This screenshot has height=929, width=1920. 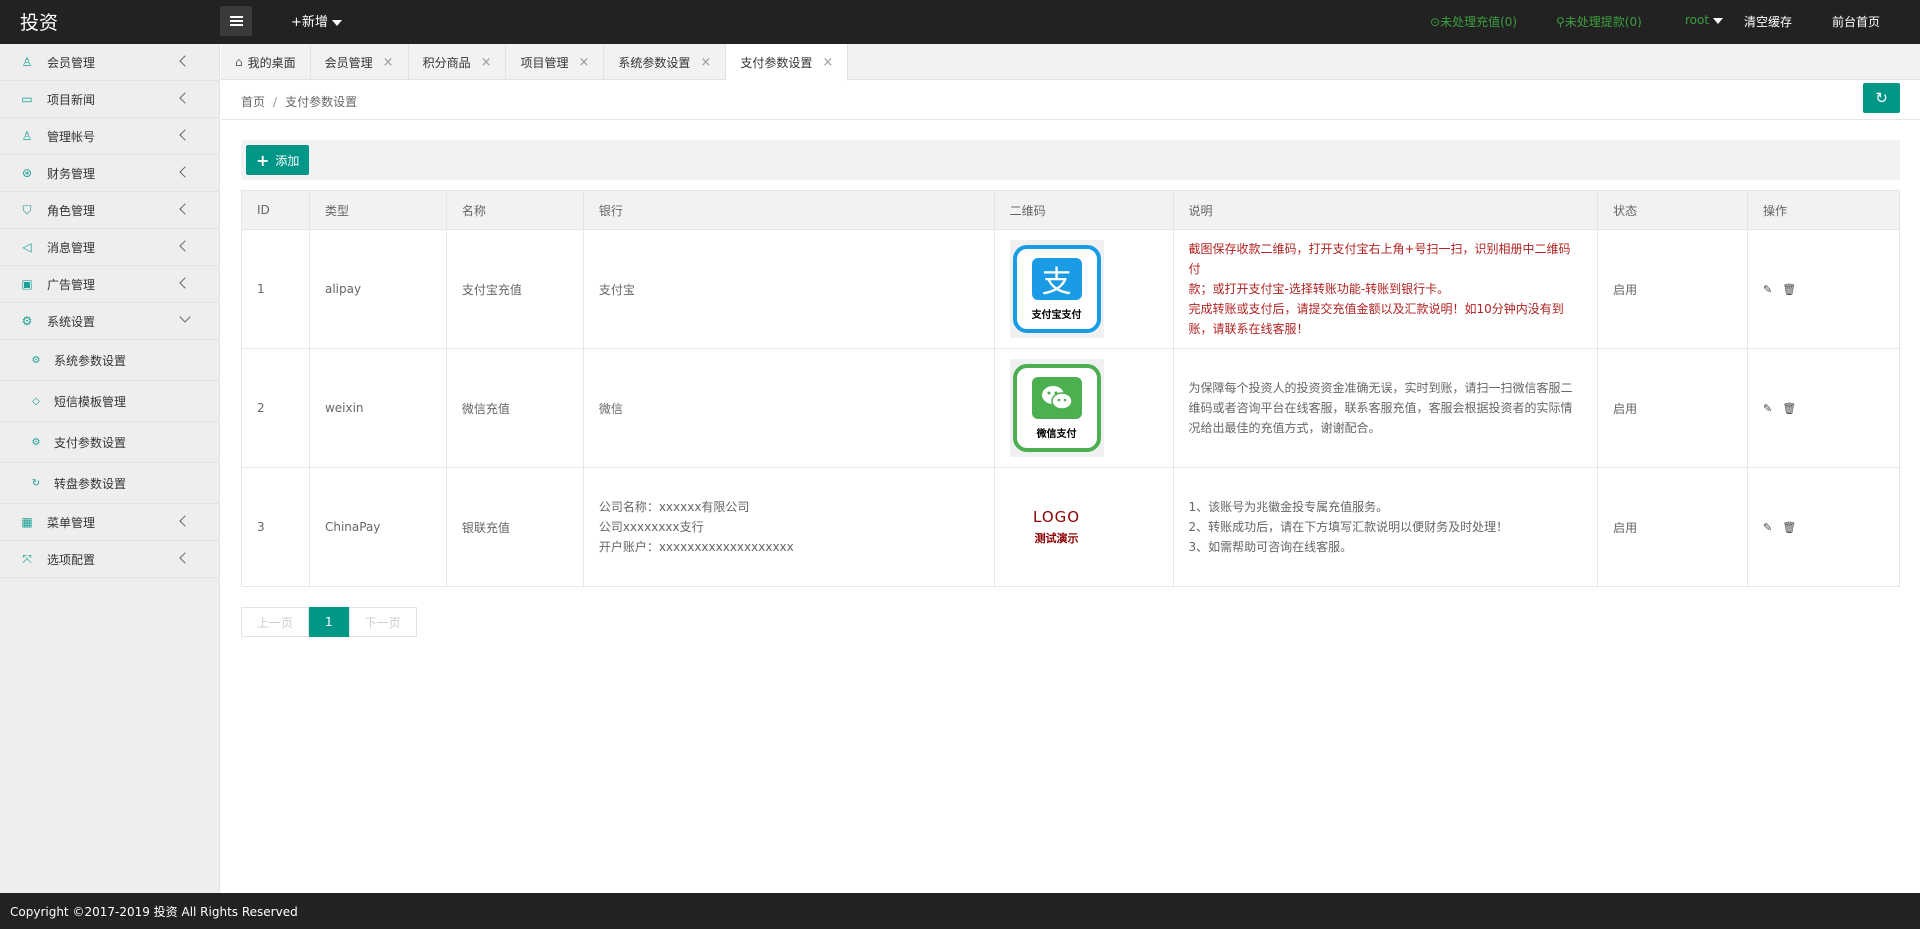 What do you see at coordinates (278, 160) in the screenshot?
I see `add-button: + 添加` at bounding box center [278, 160].